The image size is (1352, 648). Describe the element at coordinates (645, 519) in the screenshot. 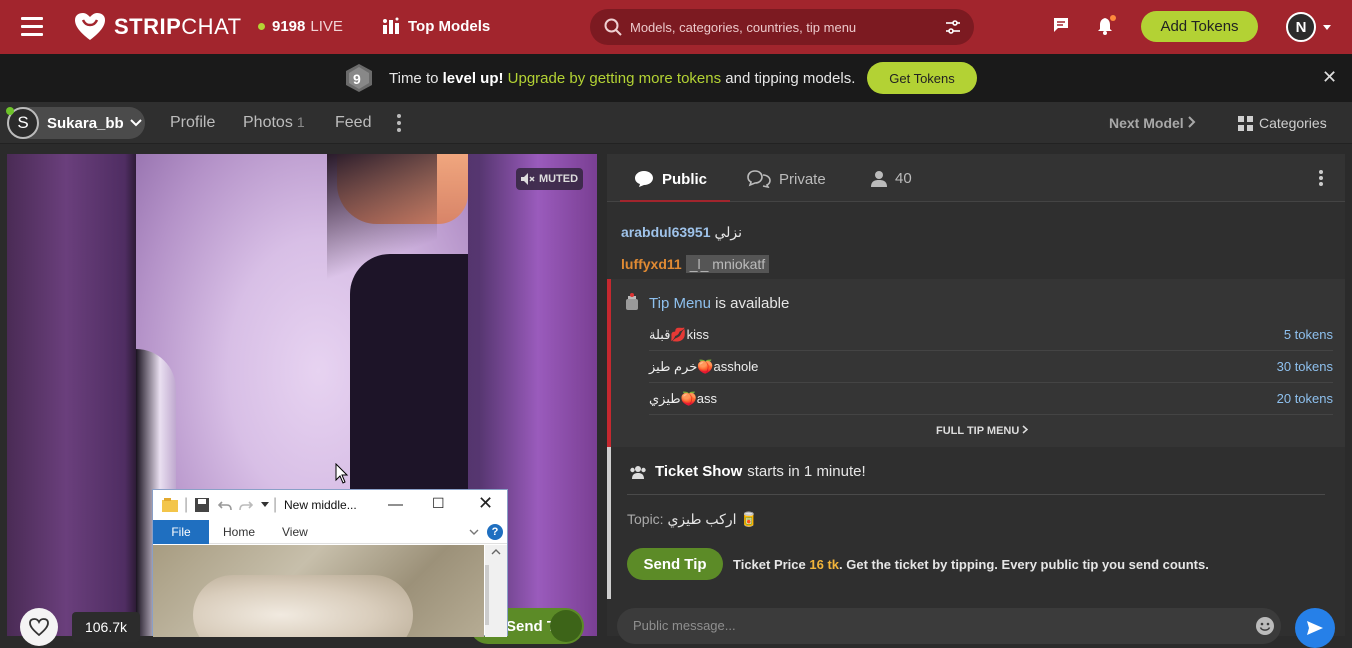

I see `topic-label: Topic:` at that location.